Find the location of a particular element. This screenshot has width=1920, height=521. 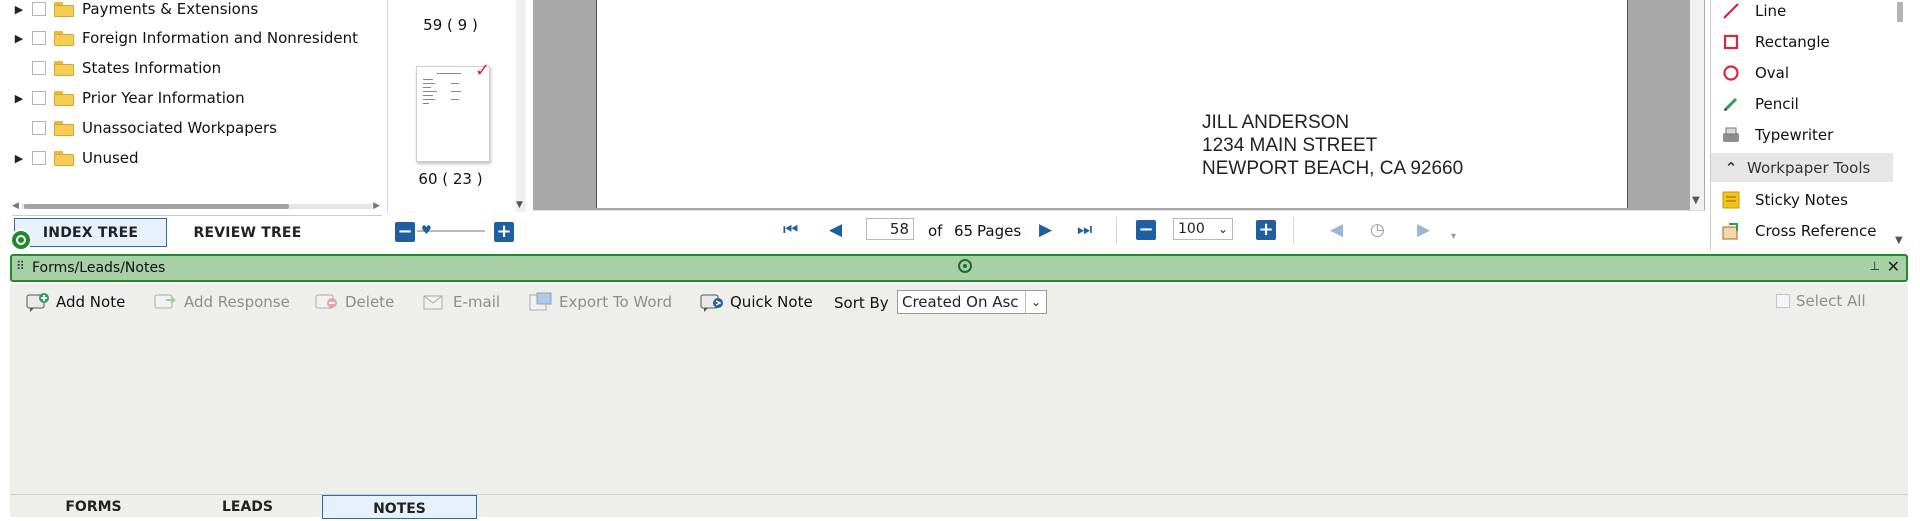

section-label: Workpaper Tools is located at coordinates (1809, 167).